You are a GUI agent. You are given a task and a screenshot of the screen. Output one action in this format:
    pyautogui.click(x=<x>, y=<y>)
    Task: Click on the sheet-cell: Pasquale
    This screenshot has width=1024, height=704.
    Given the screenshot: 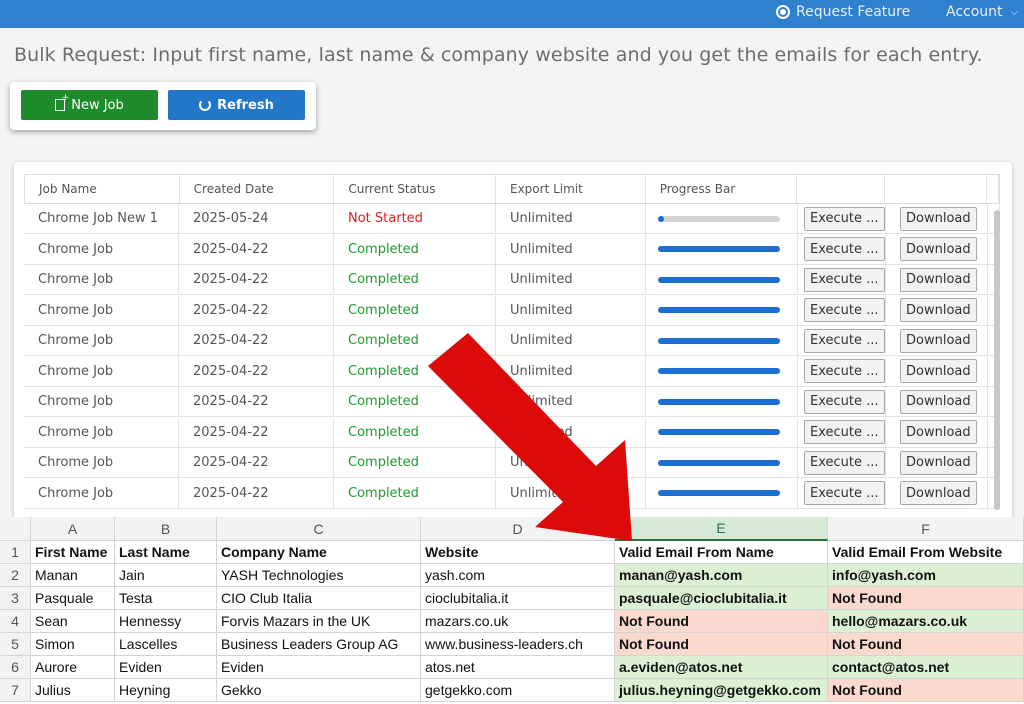 What is the action you would take?
    pyautogui.click(x=73, y=598)
    